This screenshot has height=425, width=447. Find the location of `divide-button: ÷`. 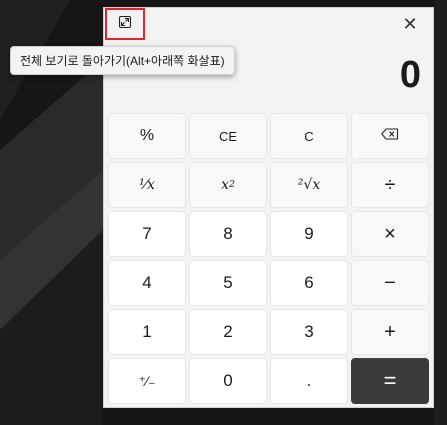

divide-button: ÷ is located at coordinates (390, 185).